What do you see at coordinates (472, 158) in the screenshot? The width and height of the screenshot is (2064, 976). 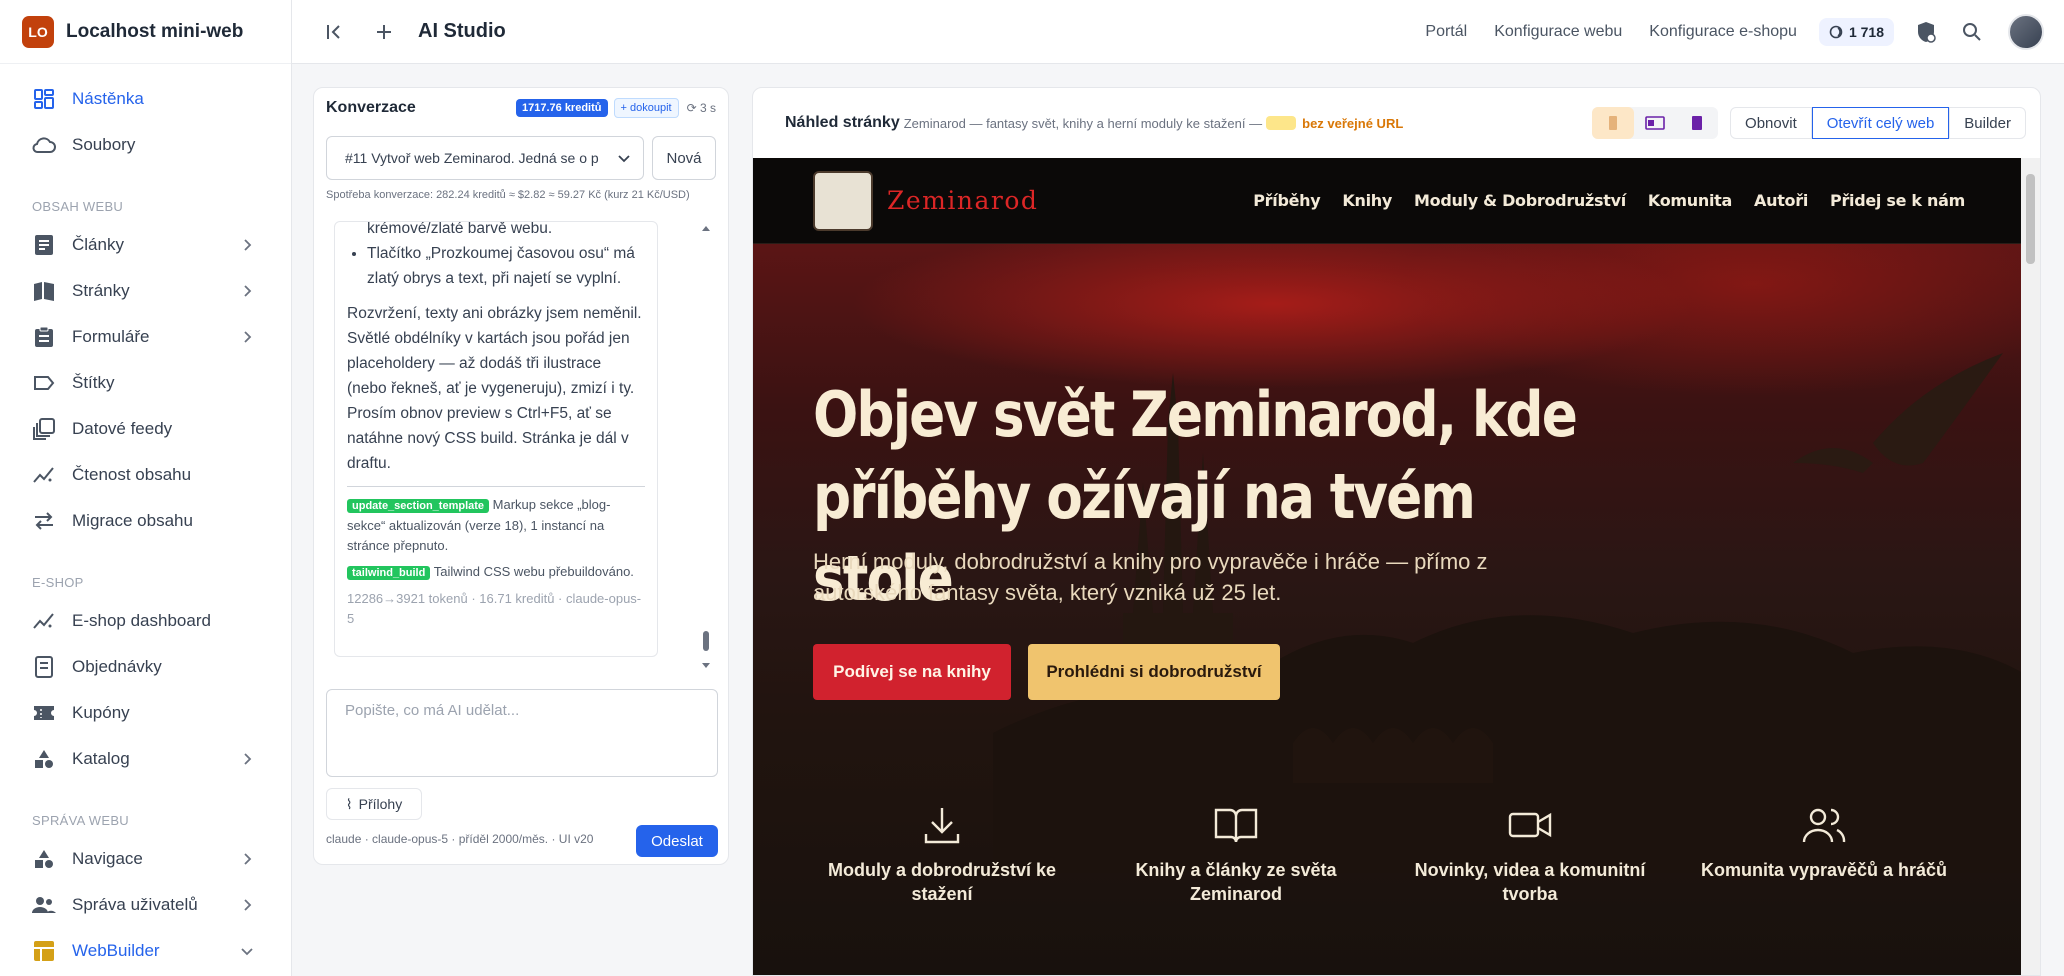 I see `conversation-select-value: #11 Vytvoř web Zeminarod. Jedná se o p` at bounding box center [472, 158].